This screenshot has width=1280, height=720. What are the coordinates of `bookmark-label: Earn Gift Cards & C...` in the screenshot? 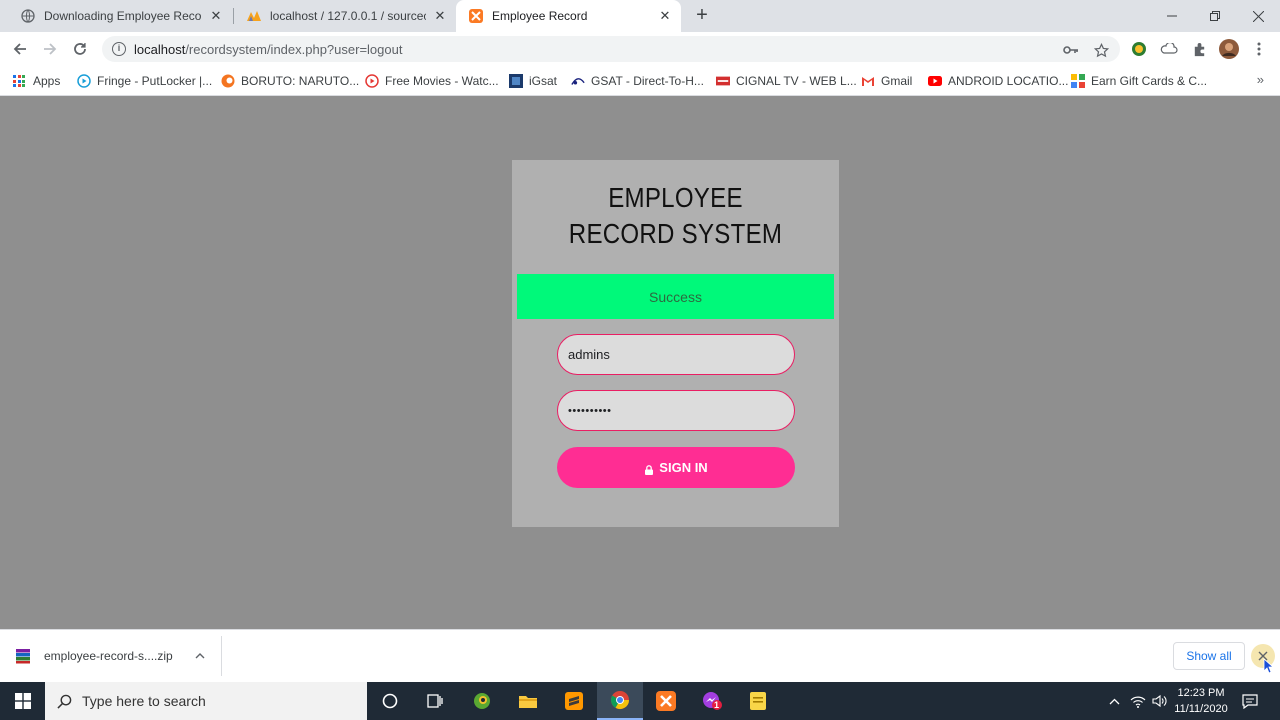 It's located at (1149, 81).